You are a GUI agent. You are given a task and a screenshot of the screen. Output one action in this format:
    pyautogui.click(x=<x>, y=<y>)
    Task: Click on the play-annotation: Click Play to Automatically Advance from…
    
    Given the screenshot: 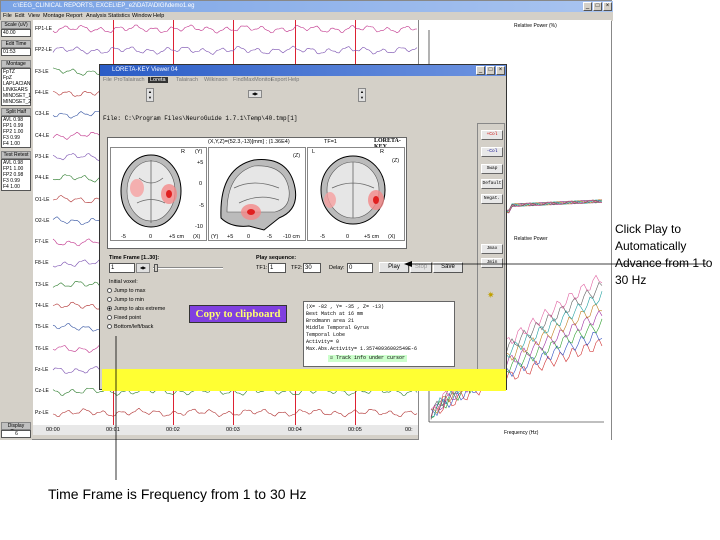 What is the action you would take?
    pyautogui.click(x=664, y=254)
    